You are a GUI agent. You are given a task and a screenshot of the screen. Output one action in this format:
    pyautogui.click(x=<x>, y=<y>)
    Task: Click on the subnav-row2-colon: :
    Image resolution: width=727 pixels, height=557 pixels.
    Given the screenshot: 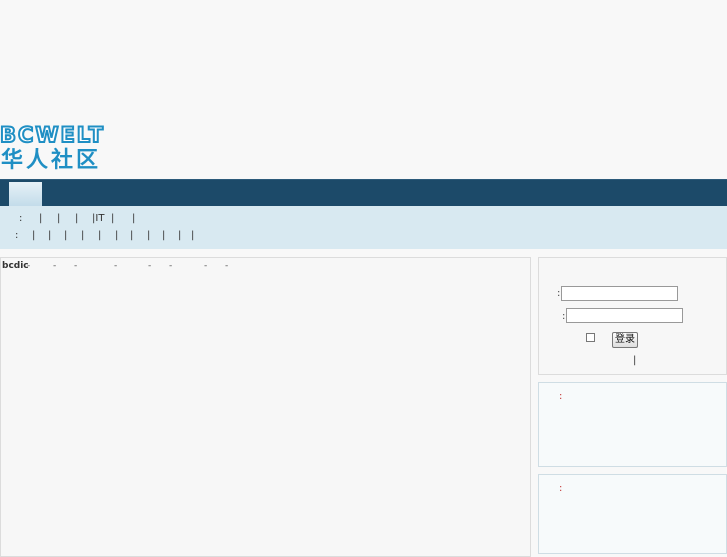 What is the action you would take?
    pyautogui.click(x=17, y=235)
    